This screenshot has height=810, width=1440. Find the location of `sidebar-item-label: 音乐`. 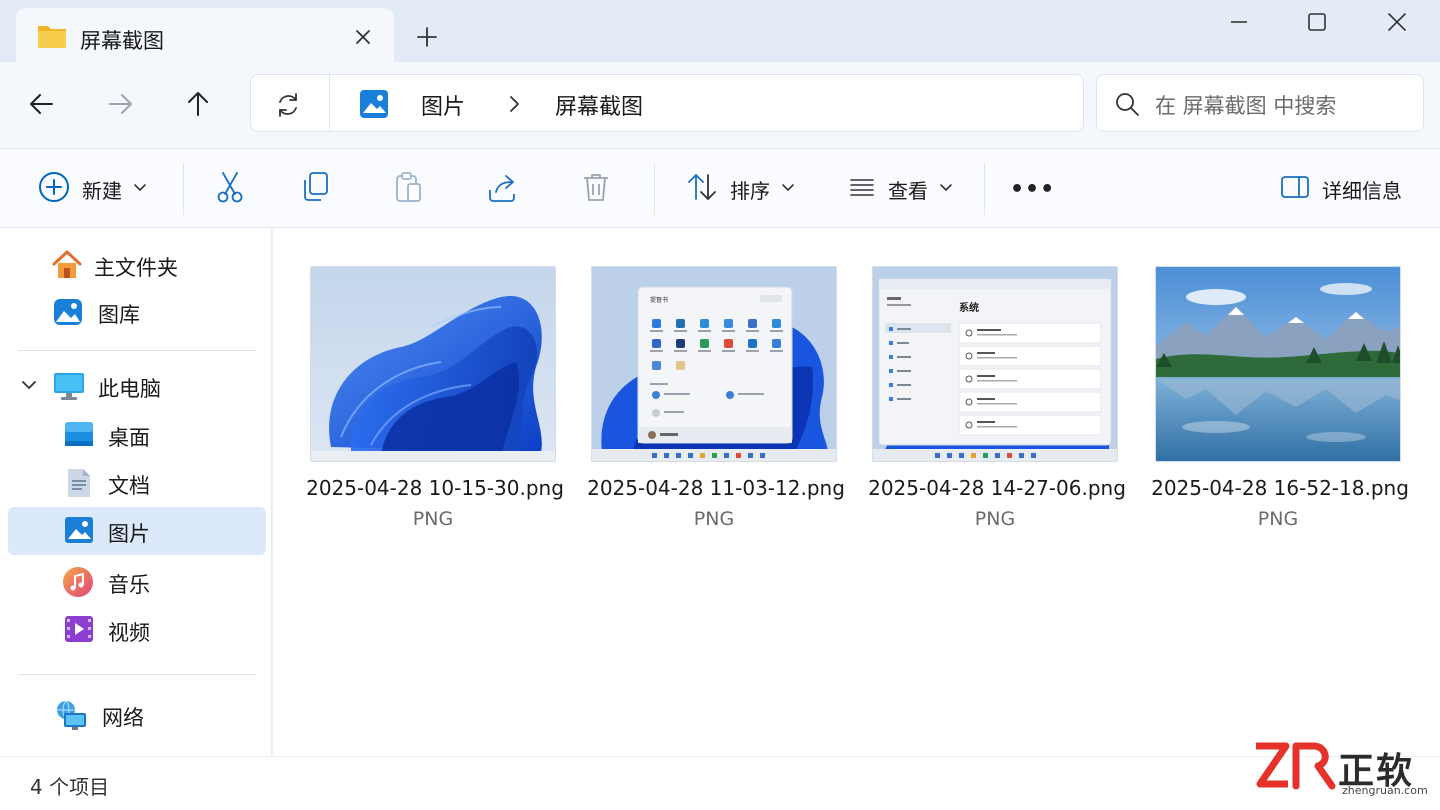

sidebar-item-label: 音乐 is located at coordinates (129, 585).